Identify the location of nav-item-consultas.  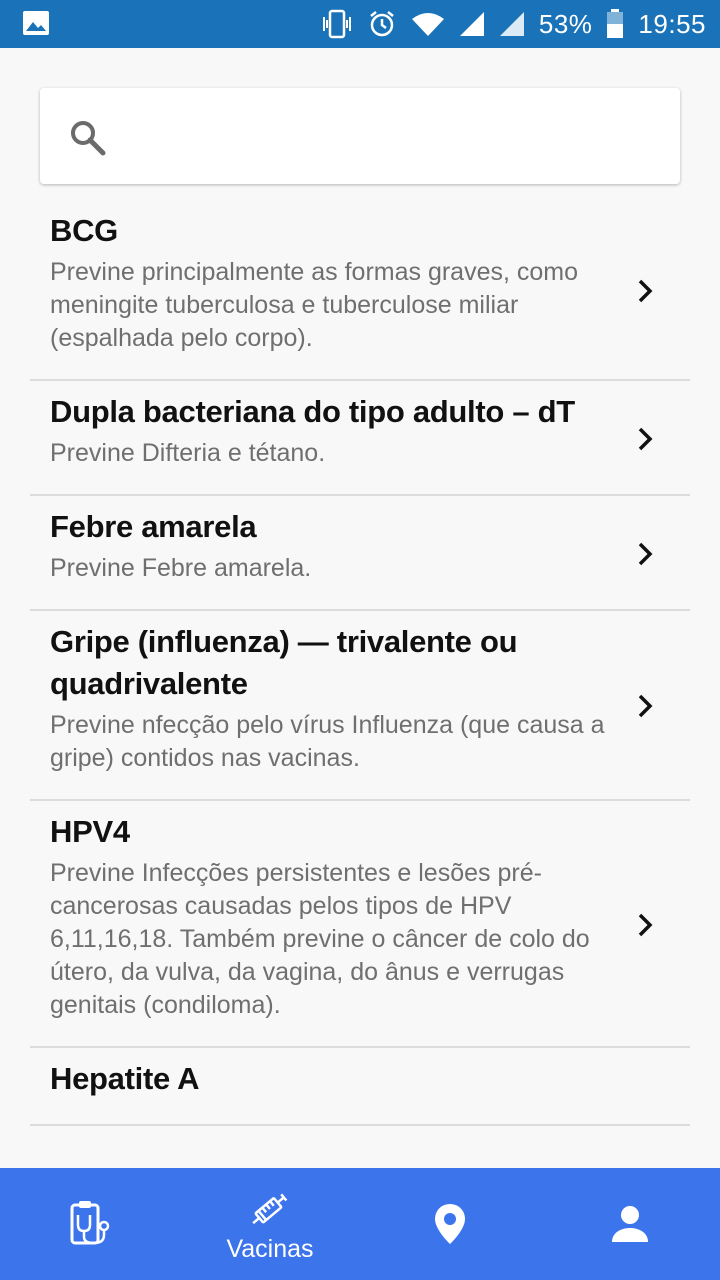
(90, 1224).